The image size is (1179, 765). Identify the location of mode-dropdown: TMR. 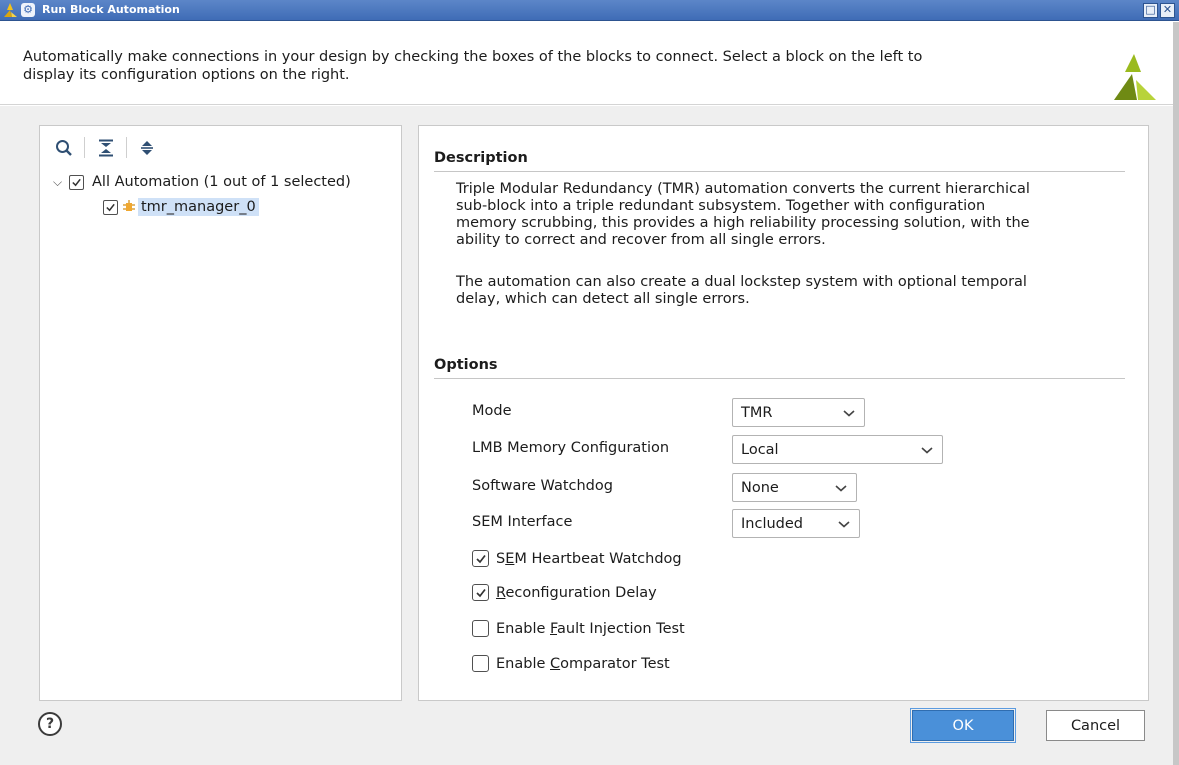
(798, 412).